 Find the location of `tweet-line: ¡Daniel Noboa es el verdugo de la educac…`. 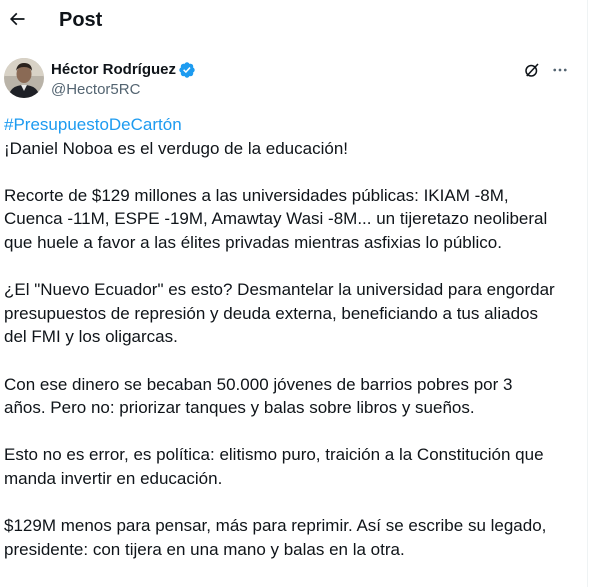

tweet-line: ¡Daniel Noboa es el verdugo de la educac… is located at coordinates (176, 148).